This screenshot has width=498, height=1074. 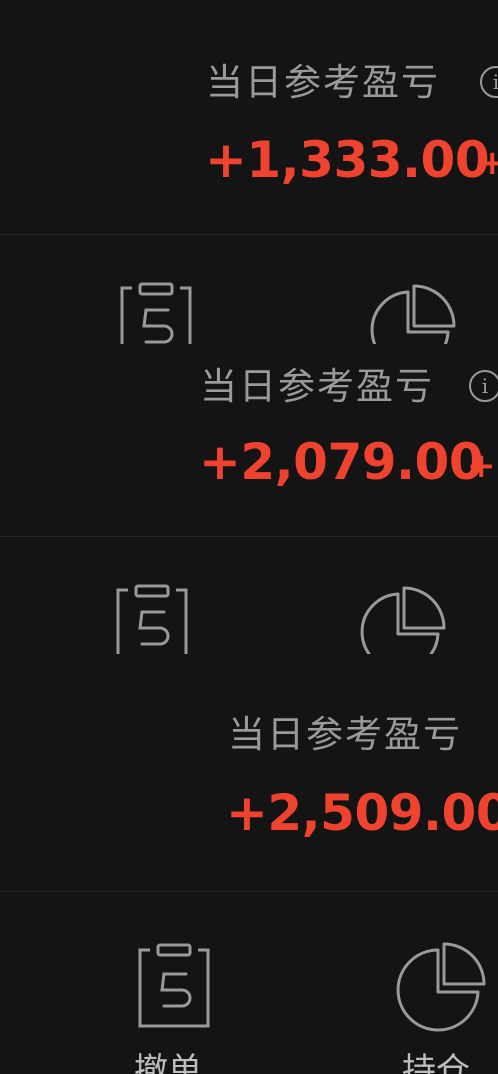 What do you see at coordinates (362, 813) in the screenshot?
I see `daily-pnl-value: +2,509.00` at bounding box center [362, 813].